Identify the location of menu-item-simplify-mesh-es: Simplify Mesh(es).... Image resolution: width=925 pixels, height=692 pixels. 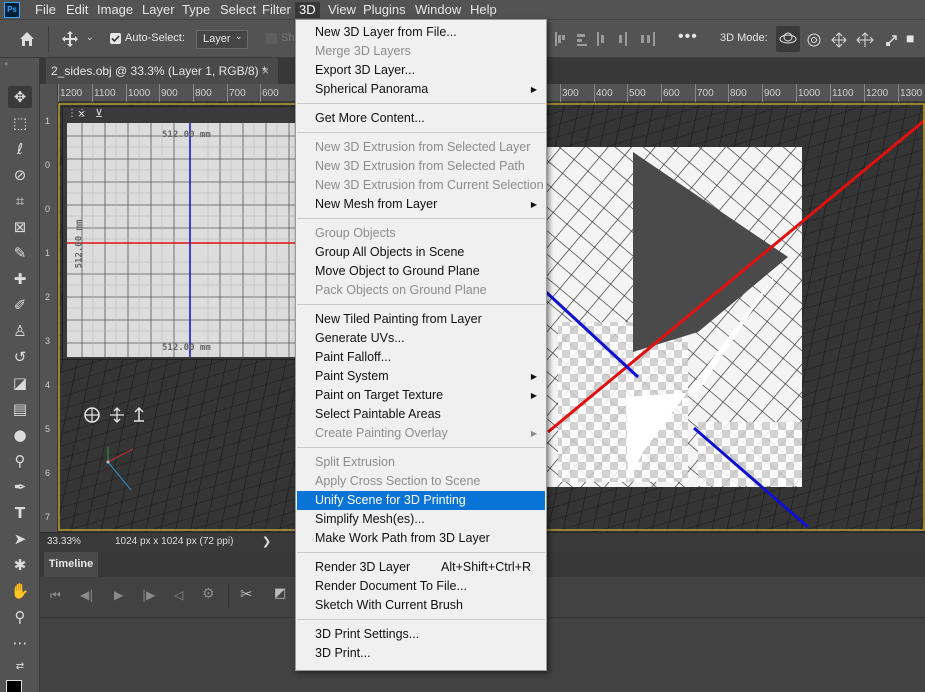
(421, 519).